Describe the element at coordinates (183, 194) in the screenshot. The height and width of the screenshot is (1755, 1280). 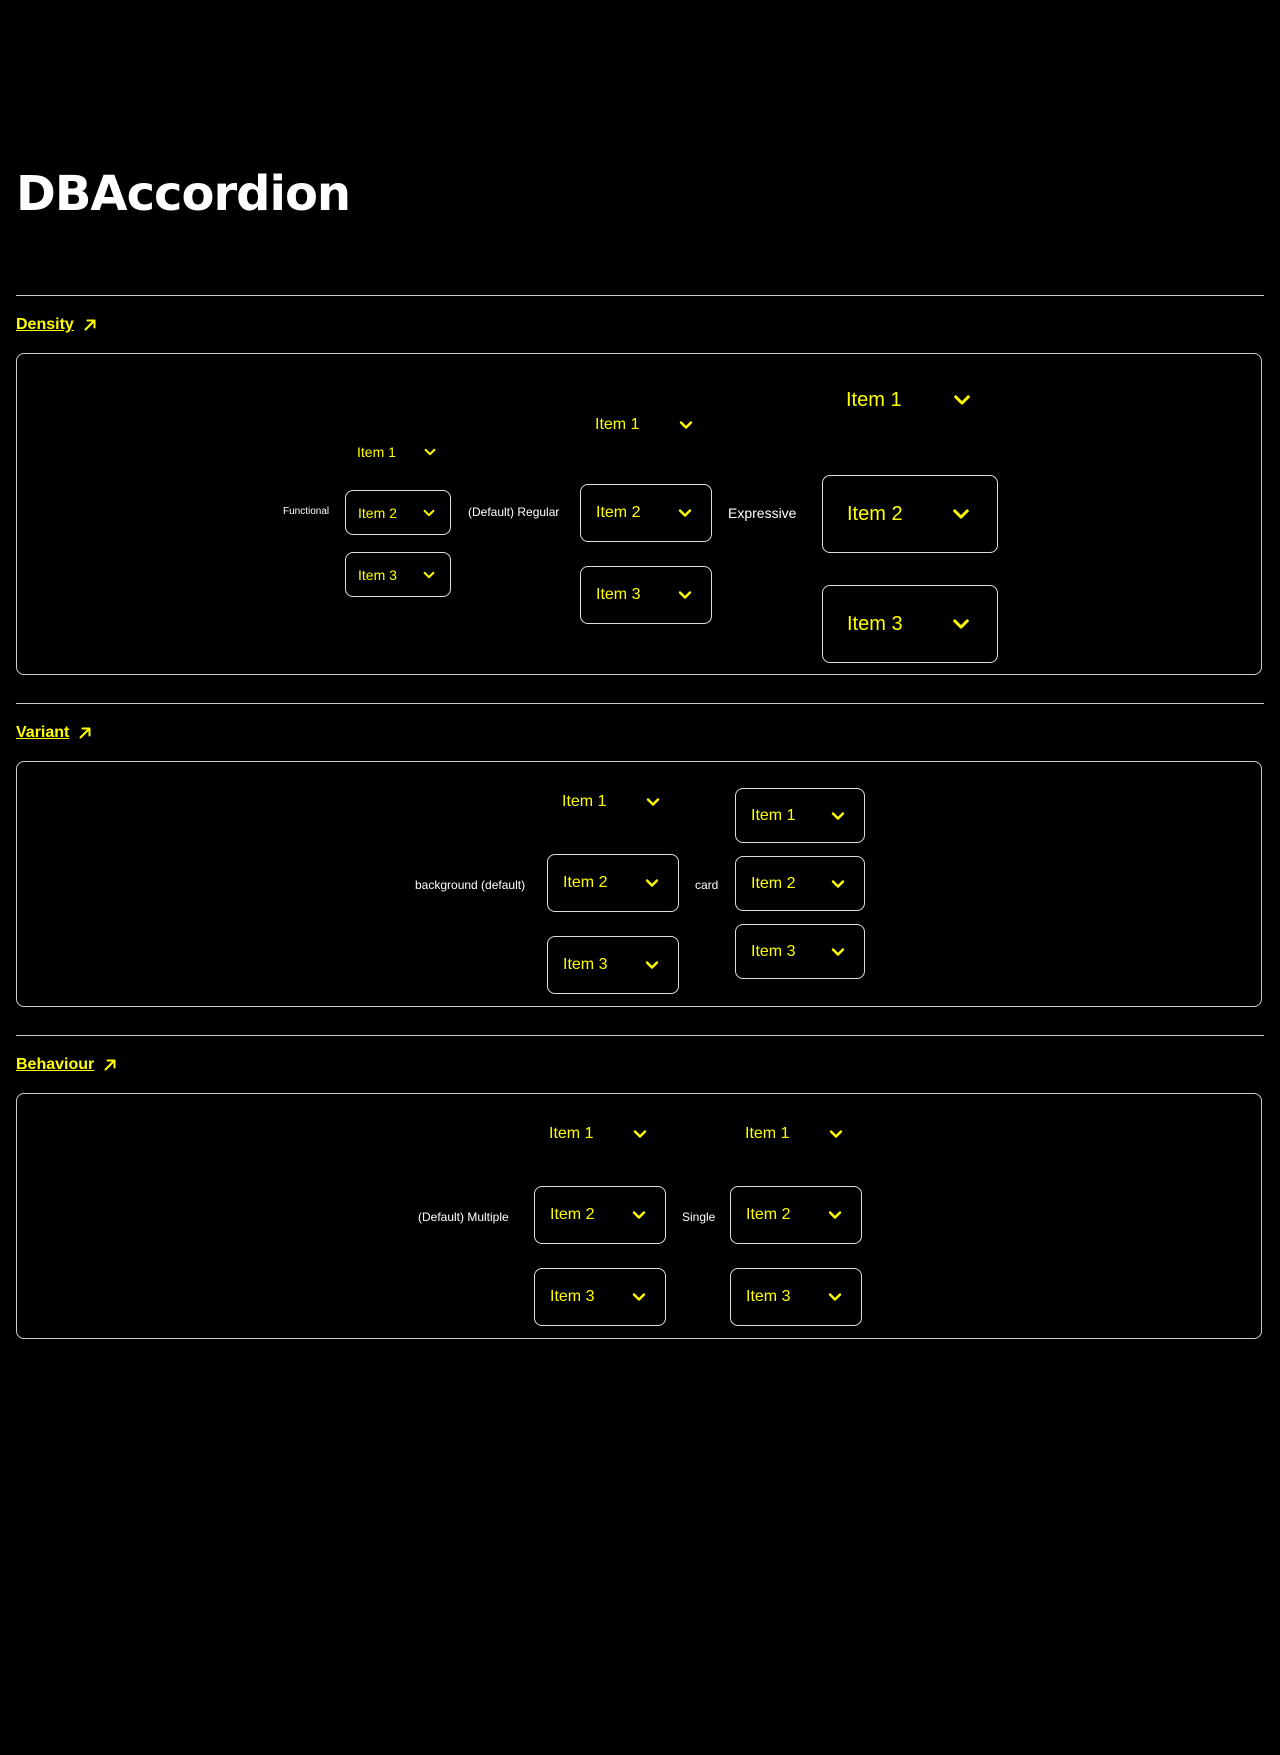
I see `page-title: DBAccordion` at that location.